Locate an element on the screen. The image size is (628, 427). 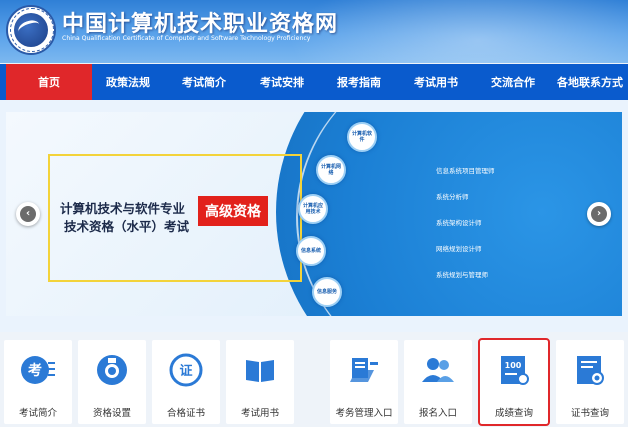
tile-qualification: 资格设置 is located at coordinates (112, 382).